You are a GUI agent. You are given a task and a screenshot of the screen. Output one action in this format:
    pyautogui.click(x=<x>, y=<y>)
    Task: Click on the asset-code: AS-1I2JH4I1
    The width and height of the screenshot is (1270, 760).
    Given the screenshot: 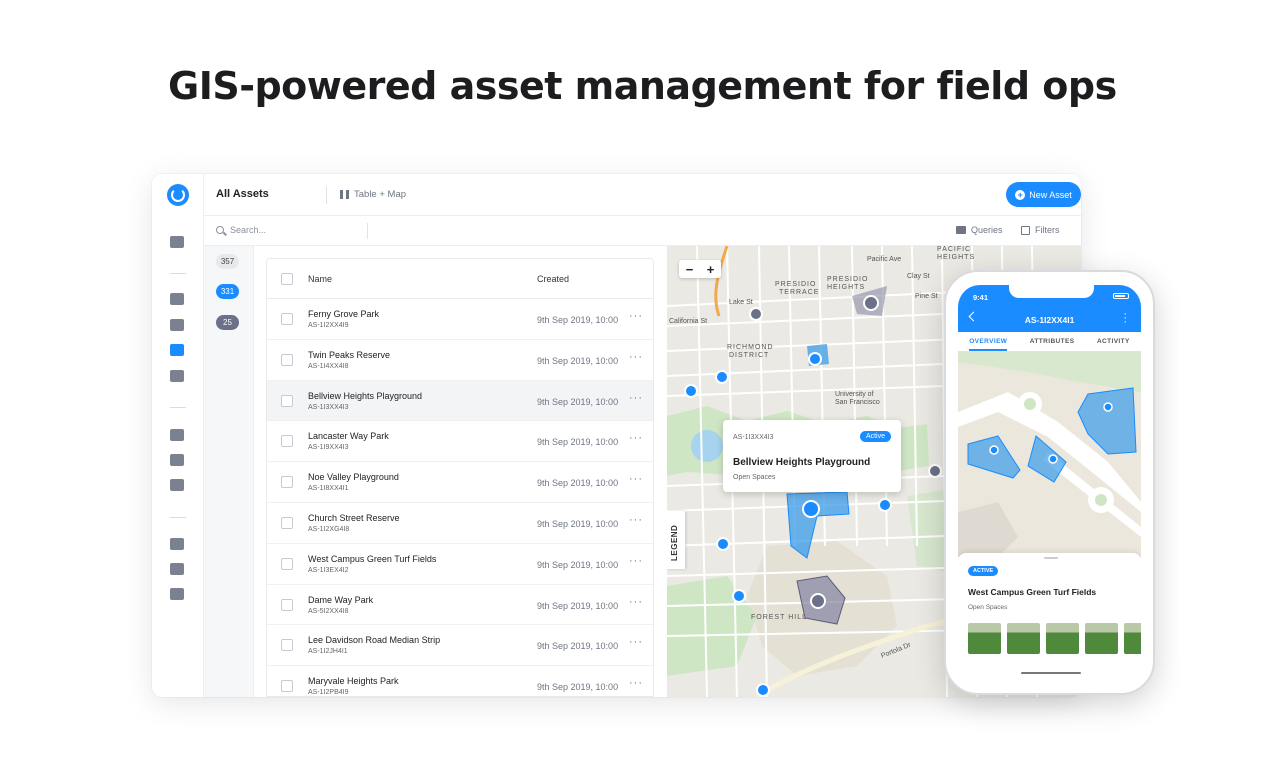 What is the action you would take?
    pyautogui.click(x=328, y=652)
    